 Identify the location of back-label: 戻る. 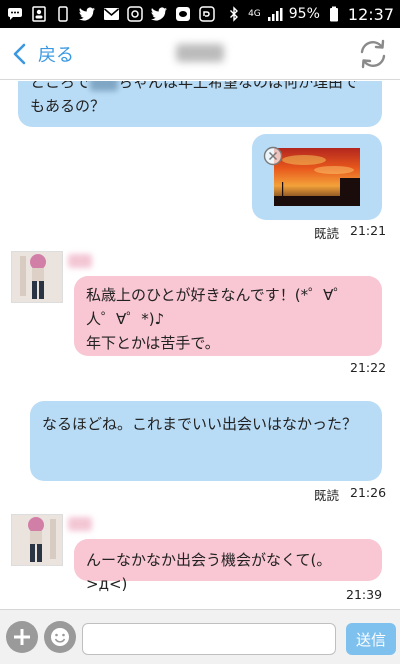
(56, 55).